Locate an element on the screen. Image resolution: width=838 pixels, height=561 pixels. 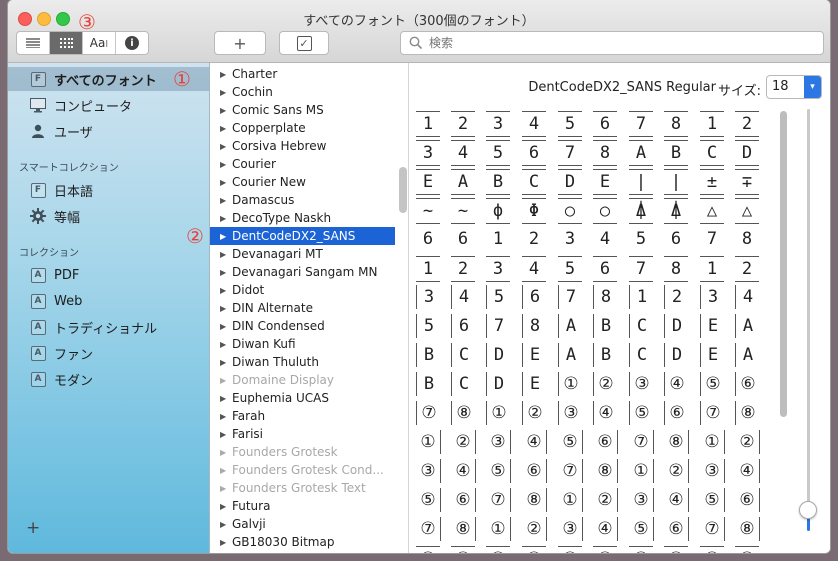
glyph-cell: ○ is located at coordinates (605, 211).